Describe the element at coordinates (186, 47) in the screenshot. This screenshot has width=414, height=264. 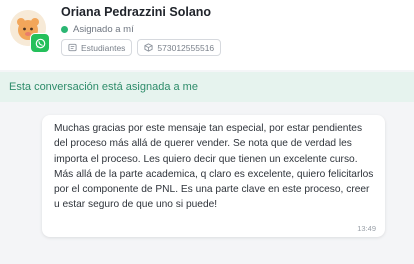
I see `phone-chip-label: 573012555516` at that location.